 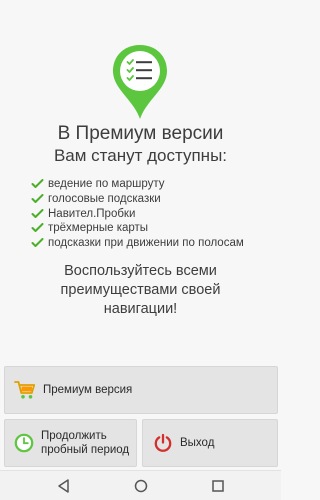 I want to click on power-icon, so click(x=163, y=442).